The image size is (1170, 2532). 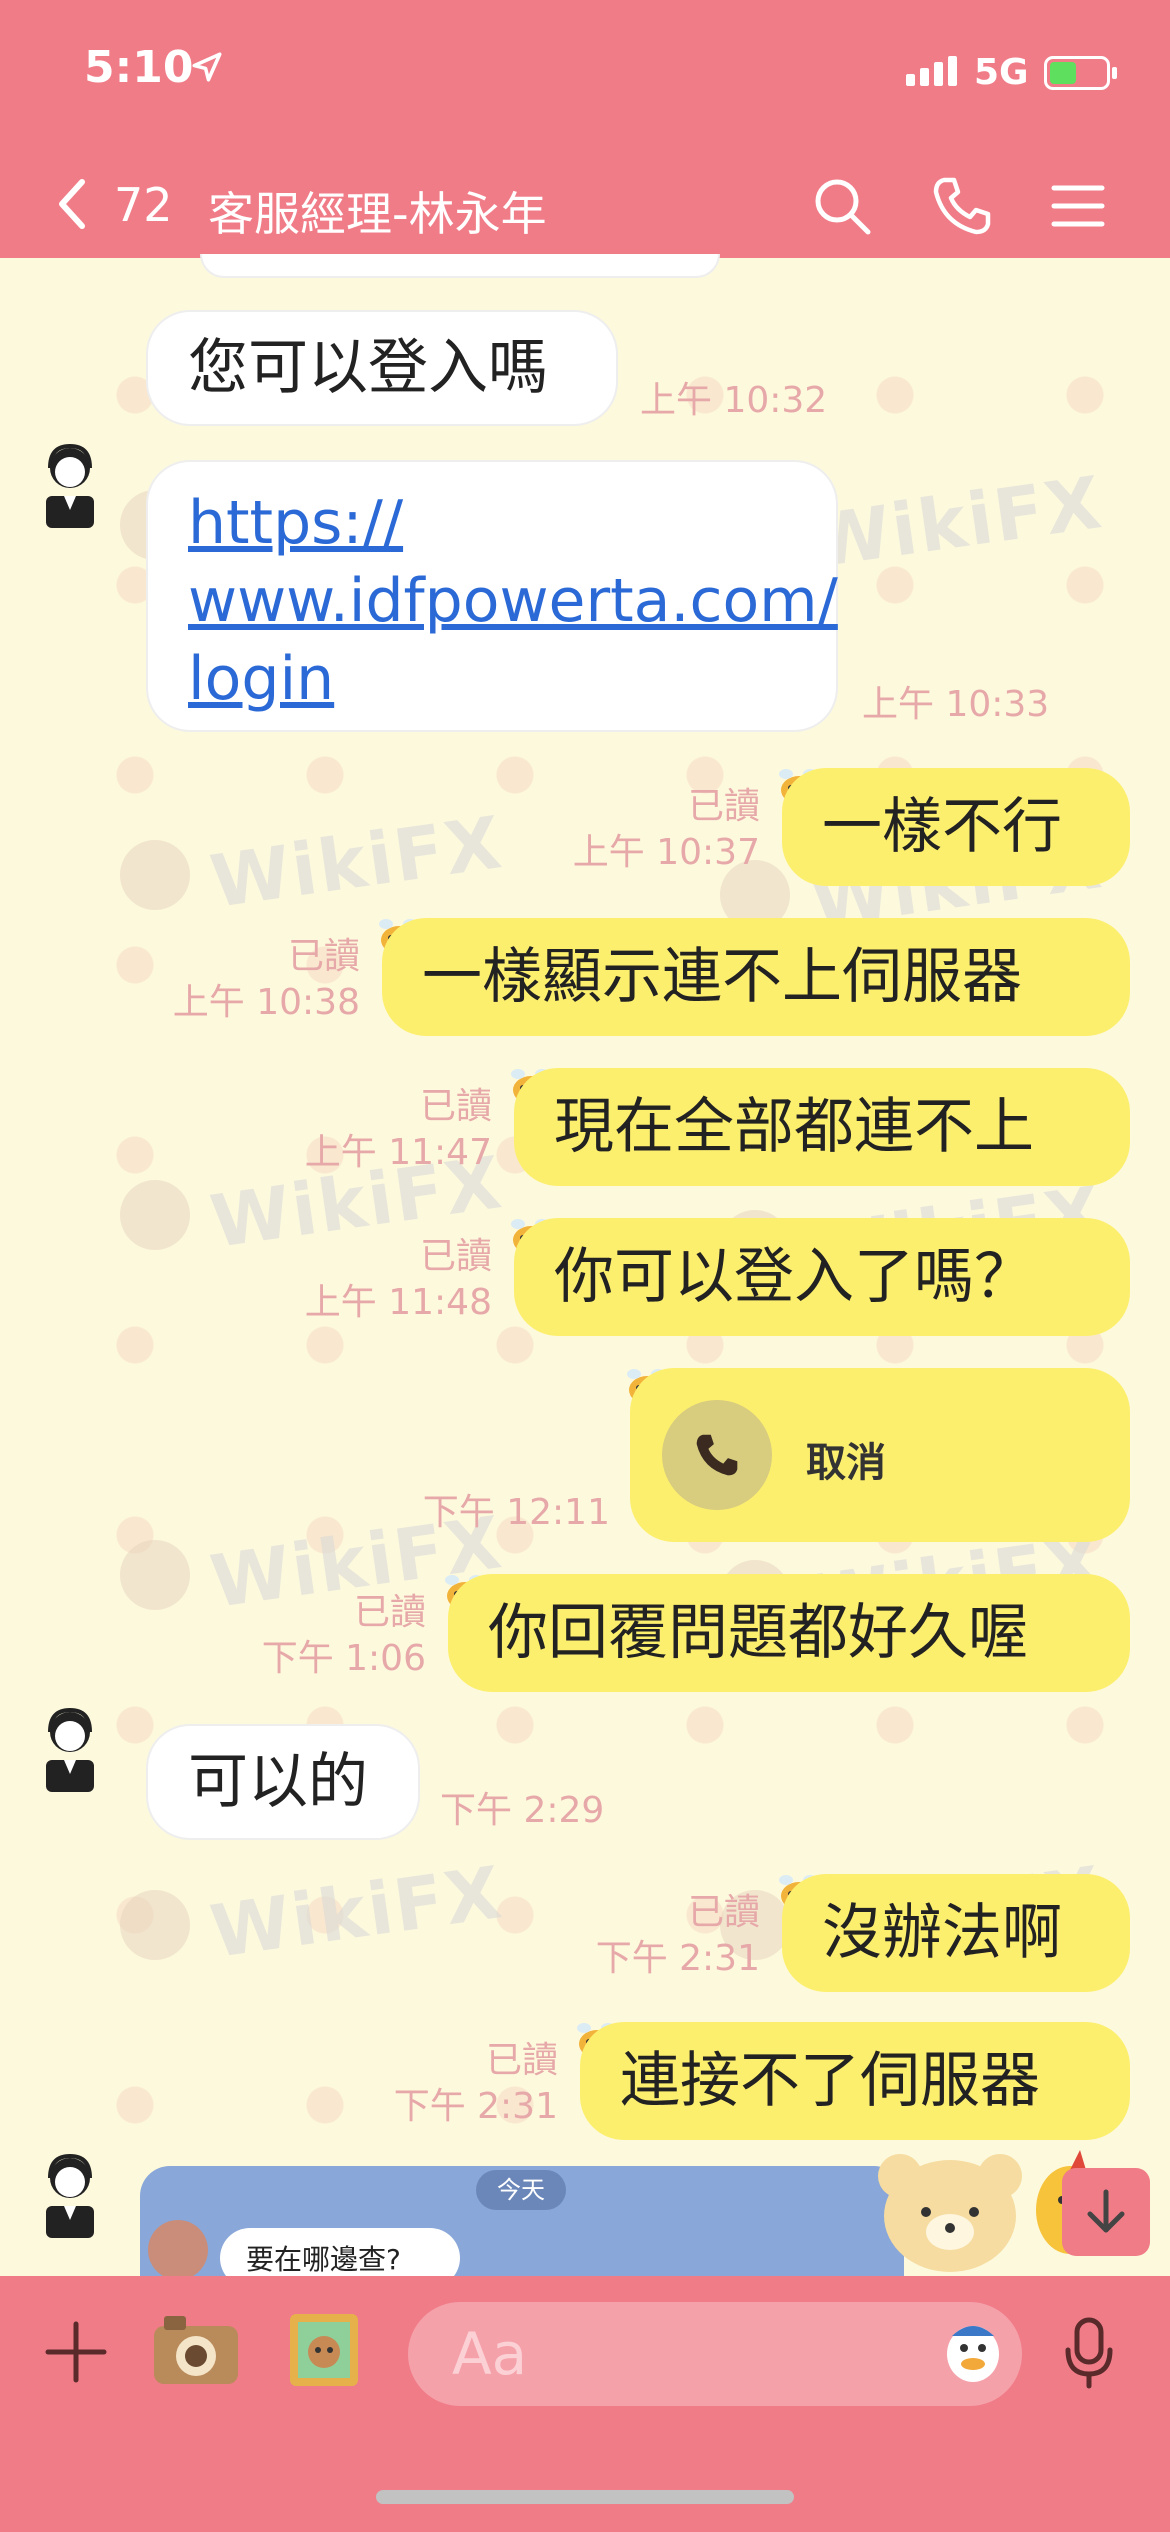 What do you see at coordinates (842, 206) in the screenshot?
I see `search-icon` at bounding box center [842, 206].